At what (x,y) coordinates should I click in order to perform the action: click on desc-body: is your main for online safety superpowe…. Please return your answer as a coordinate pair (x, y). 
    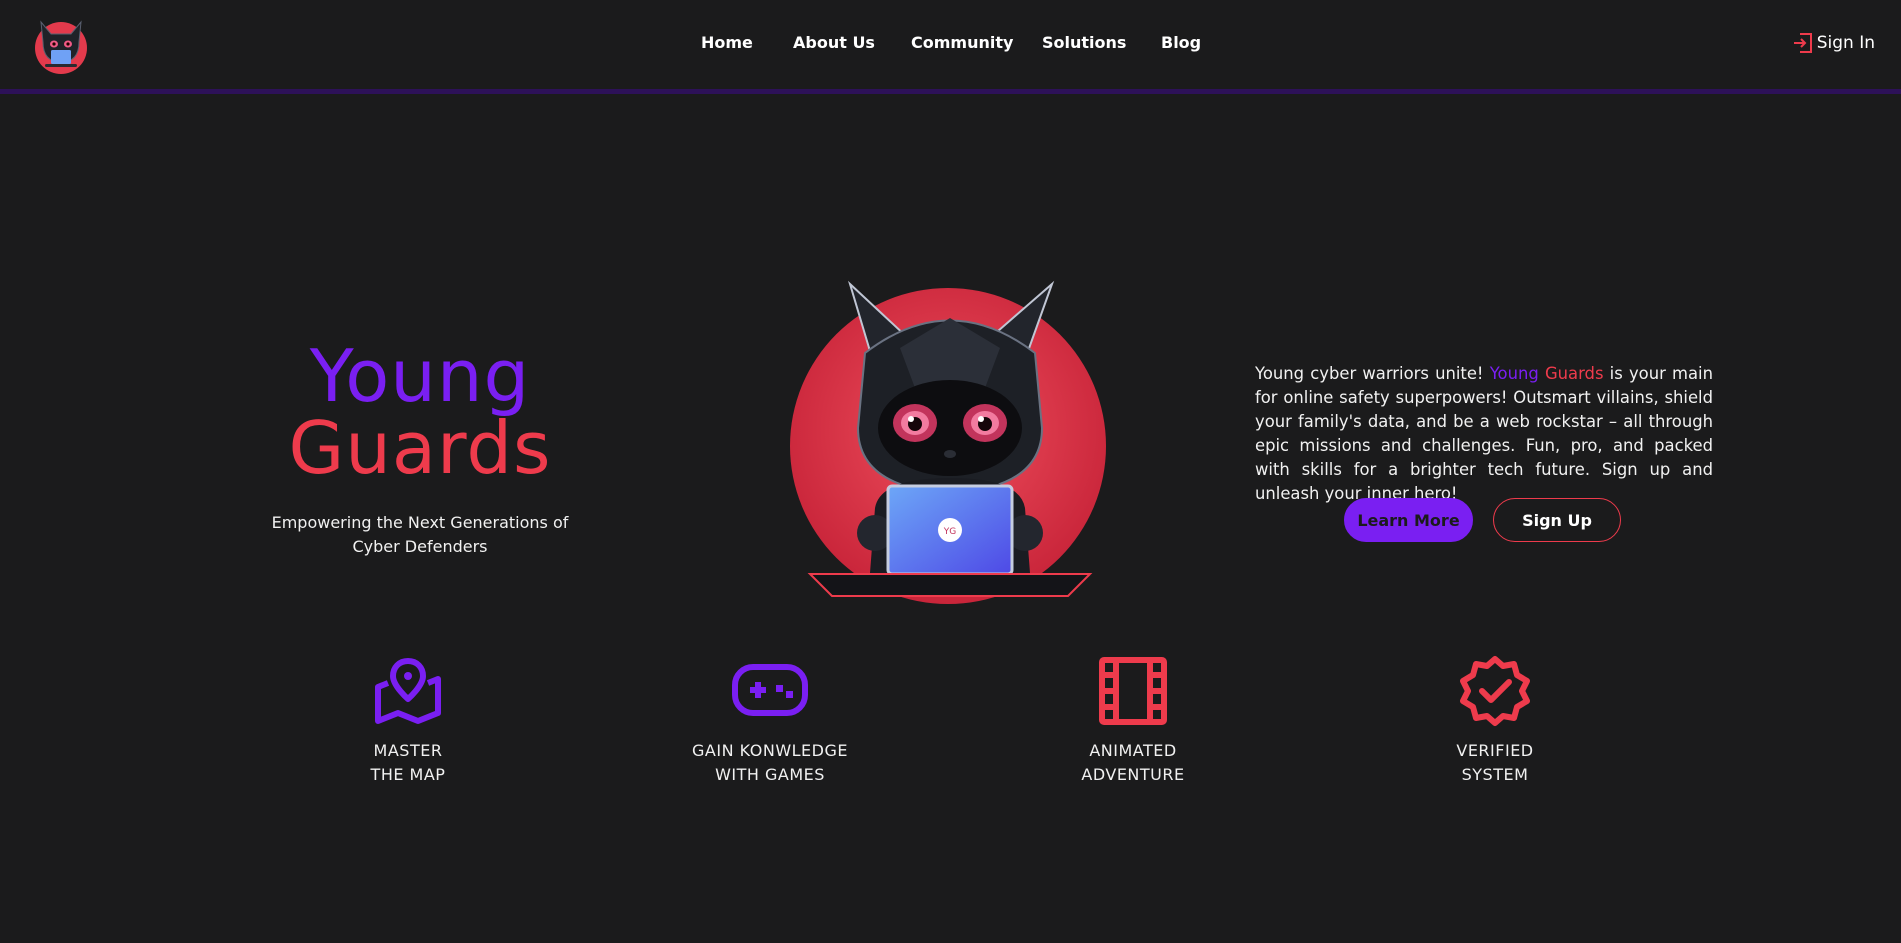
    Looking at the image, I should click on (1484, 433).